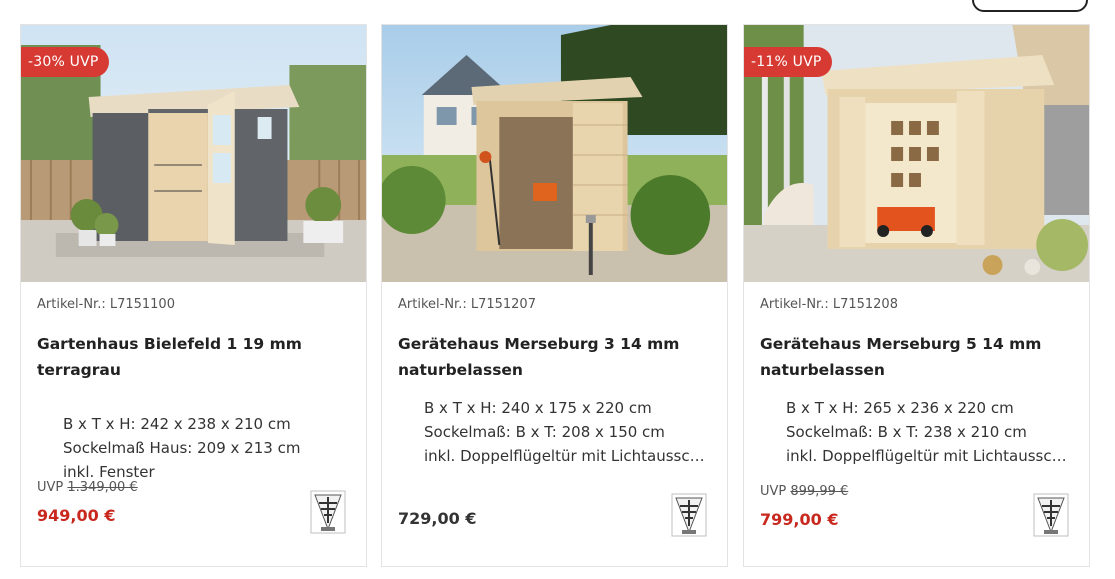  I want to click on uvp-line: UVP 1.349,00 €, so click(87, 487).